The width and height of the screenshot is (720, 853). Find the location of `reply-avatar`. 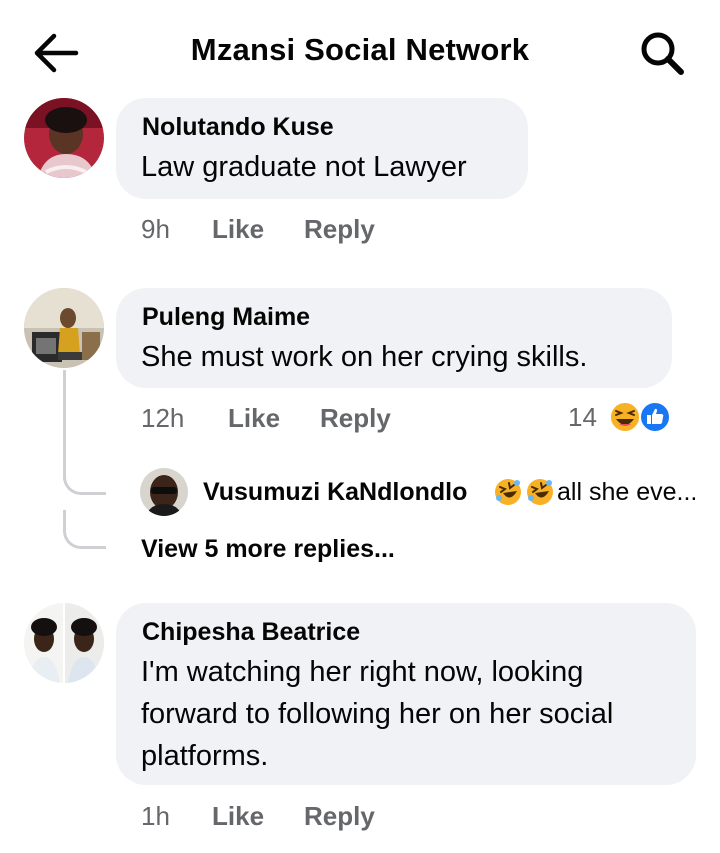

reply-avatar is located at coordinates (164, 492).